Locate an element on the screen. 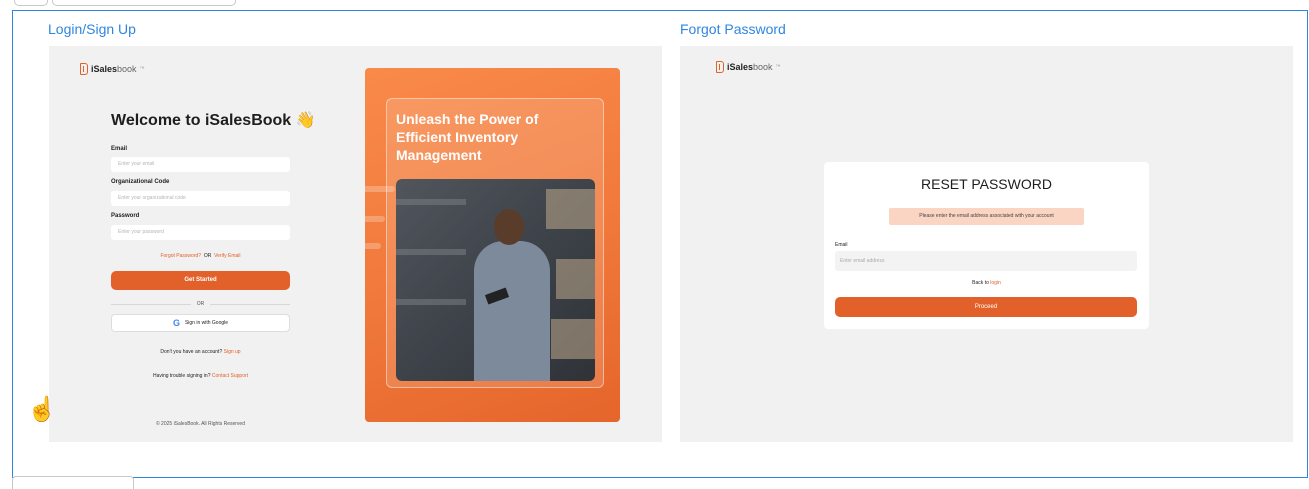  signup-prompt: Don't you have an account? Sign up is located at coordinates (200, 352).